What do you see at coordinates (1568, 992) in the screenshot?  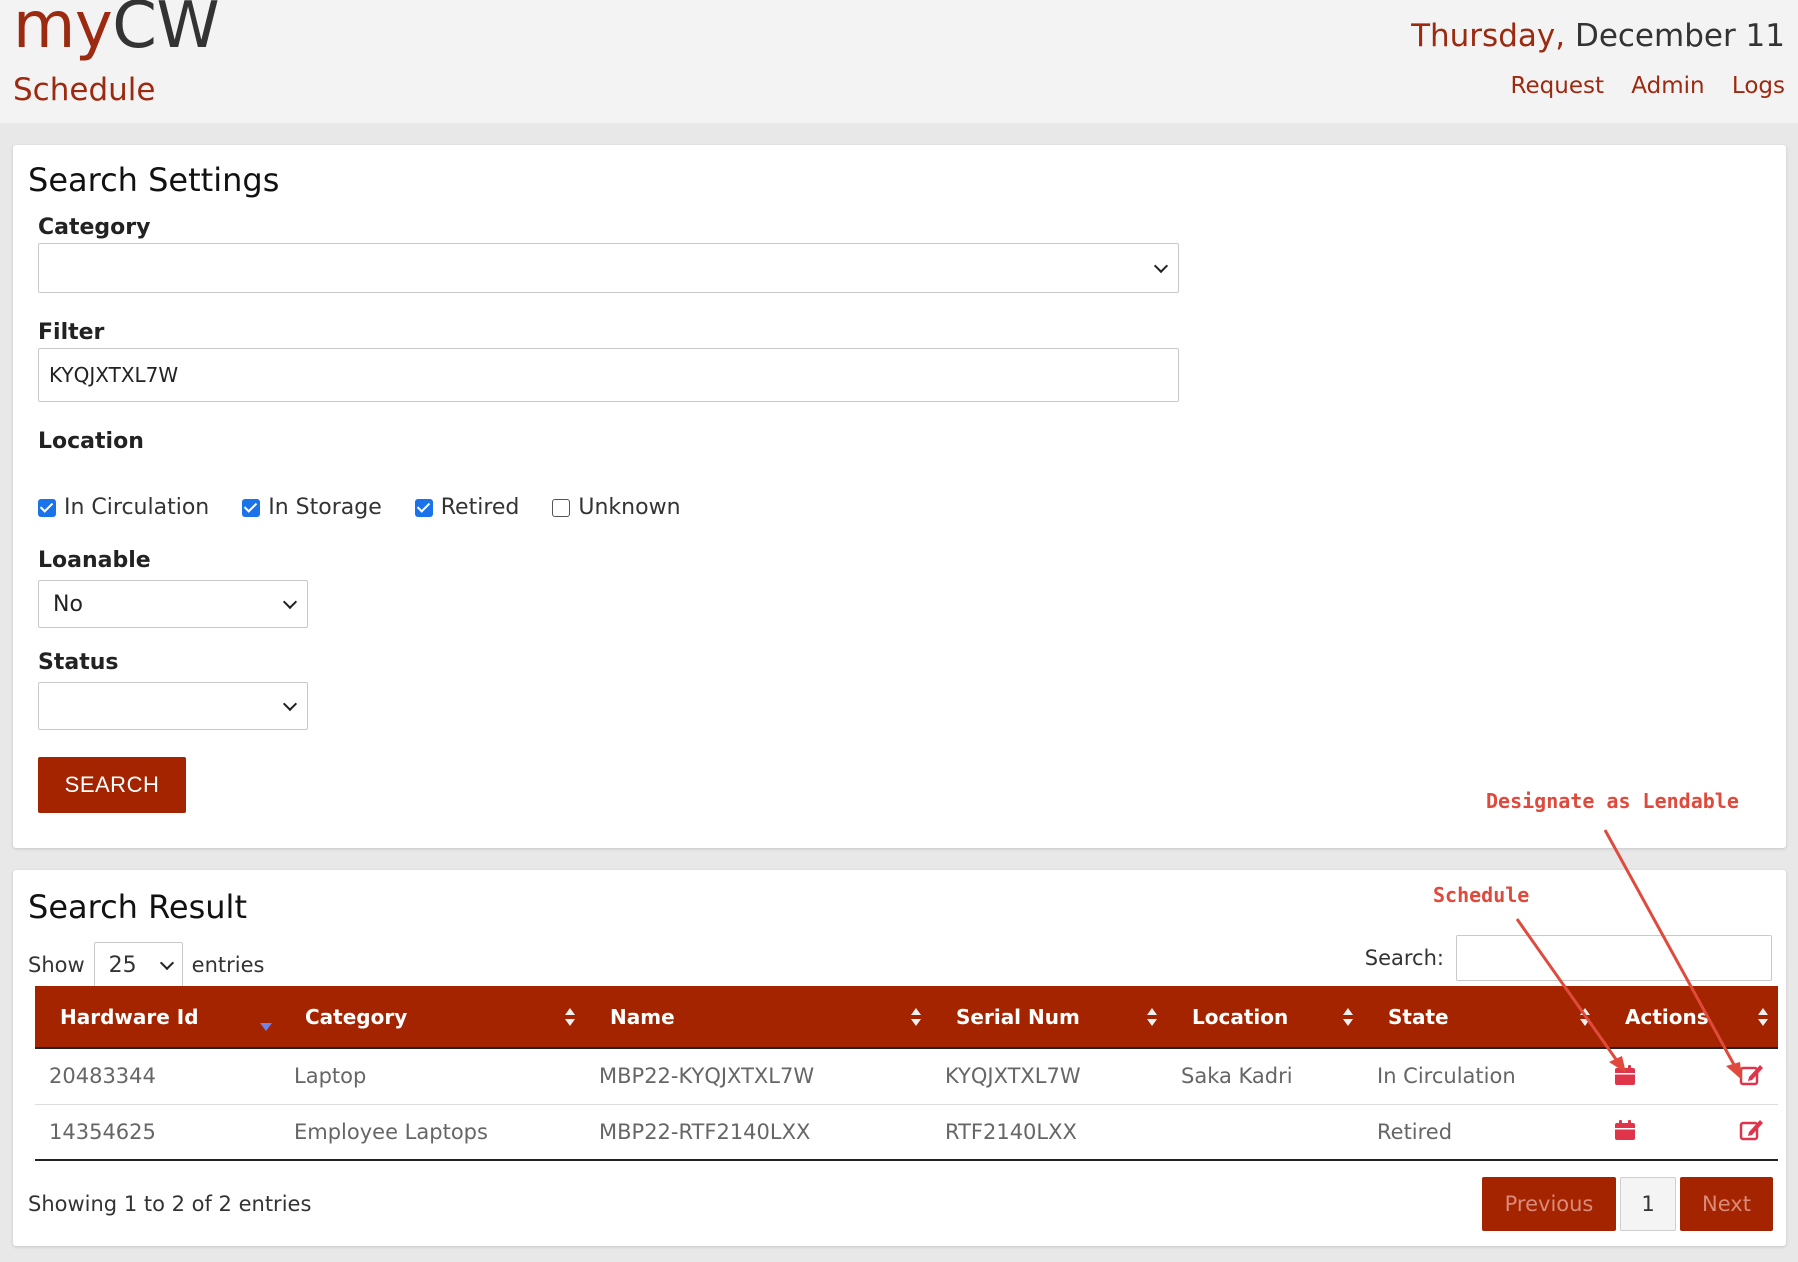 I see `schedule-arrow` at bounding box center [1568, 992].